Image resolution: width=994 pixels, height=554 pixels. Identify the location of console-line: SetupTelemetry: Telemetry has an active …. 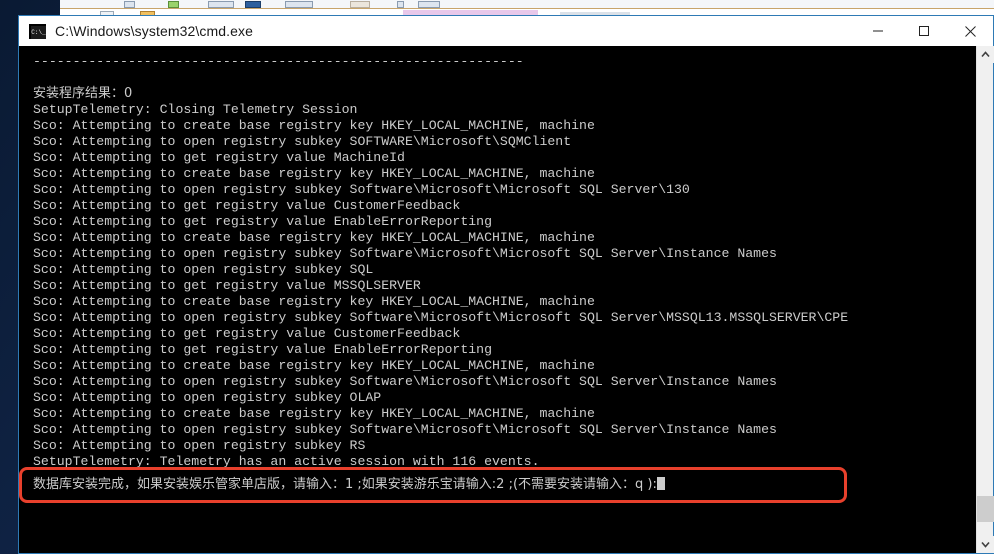
(286, 461).